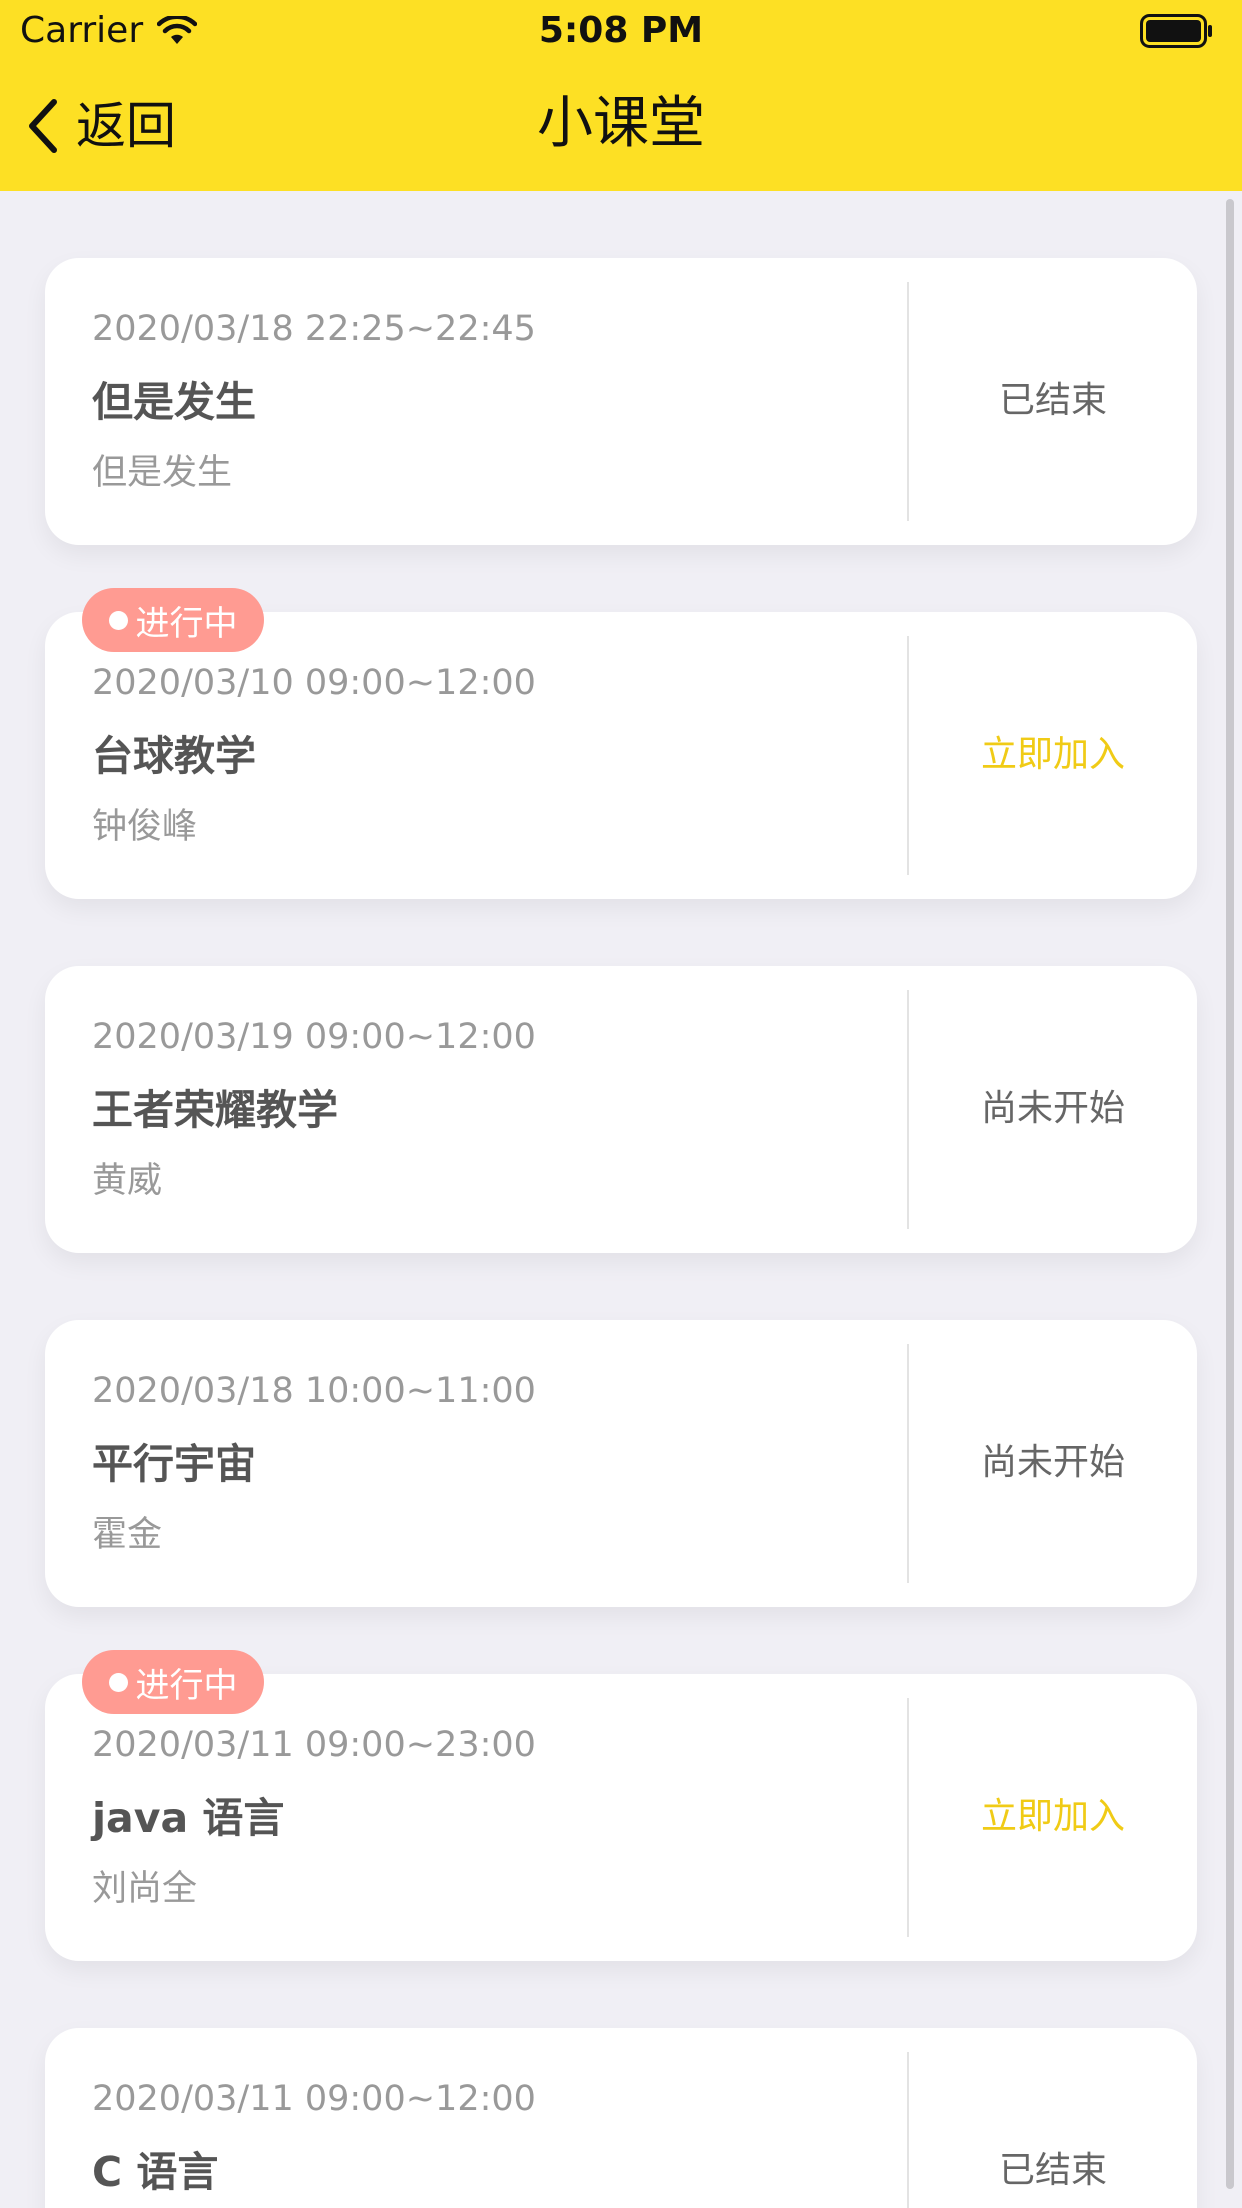 This screenshot has height=2208, width=1242. What do you see at coordinates (314, 329) in the screenshot?
I see `course-time: 2020/03/18 22:25~22:45` at bounding box center [314, 329].